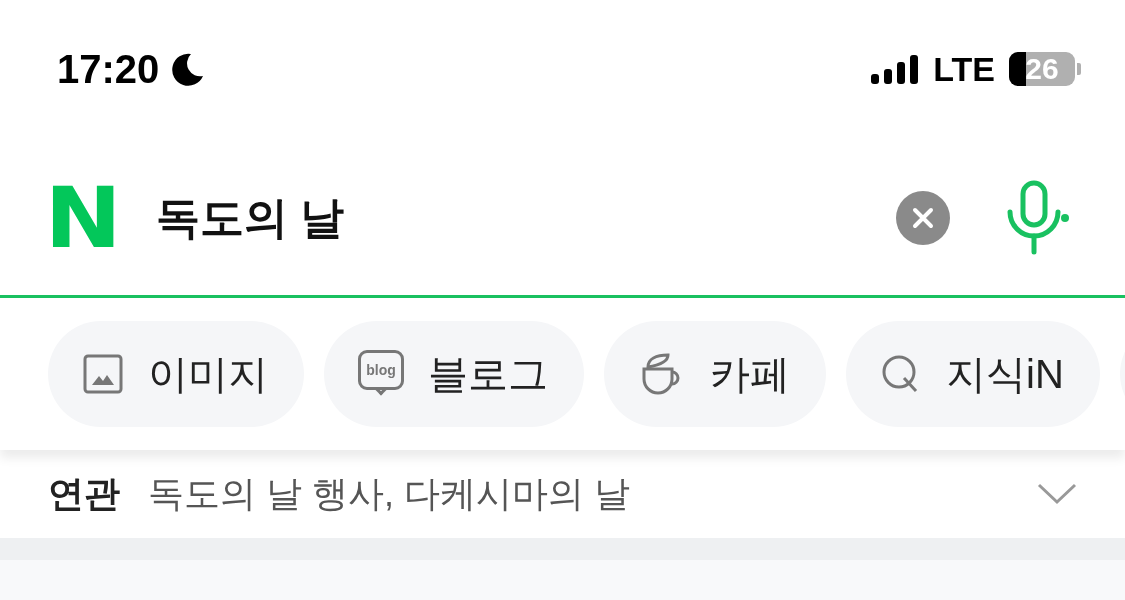 The width and height of the screenshot is (1125, 600). Describe the element at coordinates (188, 69) in the screenshot. I see `moon-icon` at that location.